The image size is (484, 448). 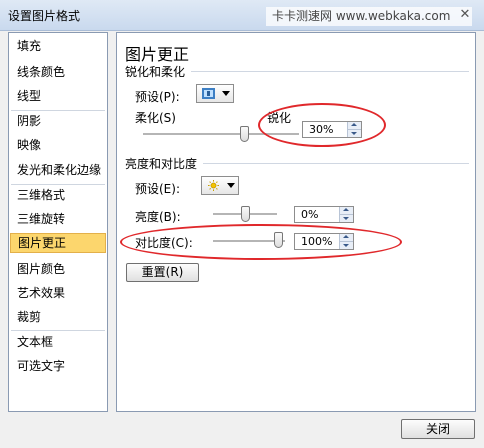 What do you see at coordinates (221, 134) in the screenshot?
I see `sharpen-slider-track` at bounding box center [221, 134].